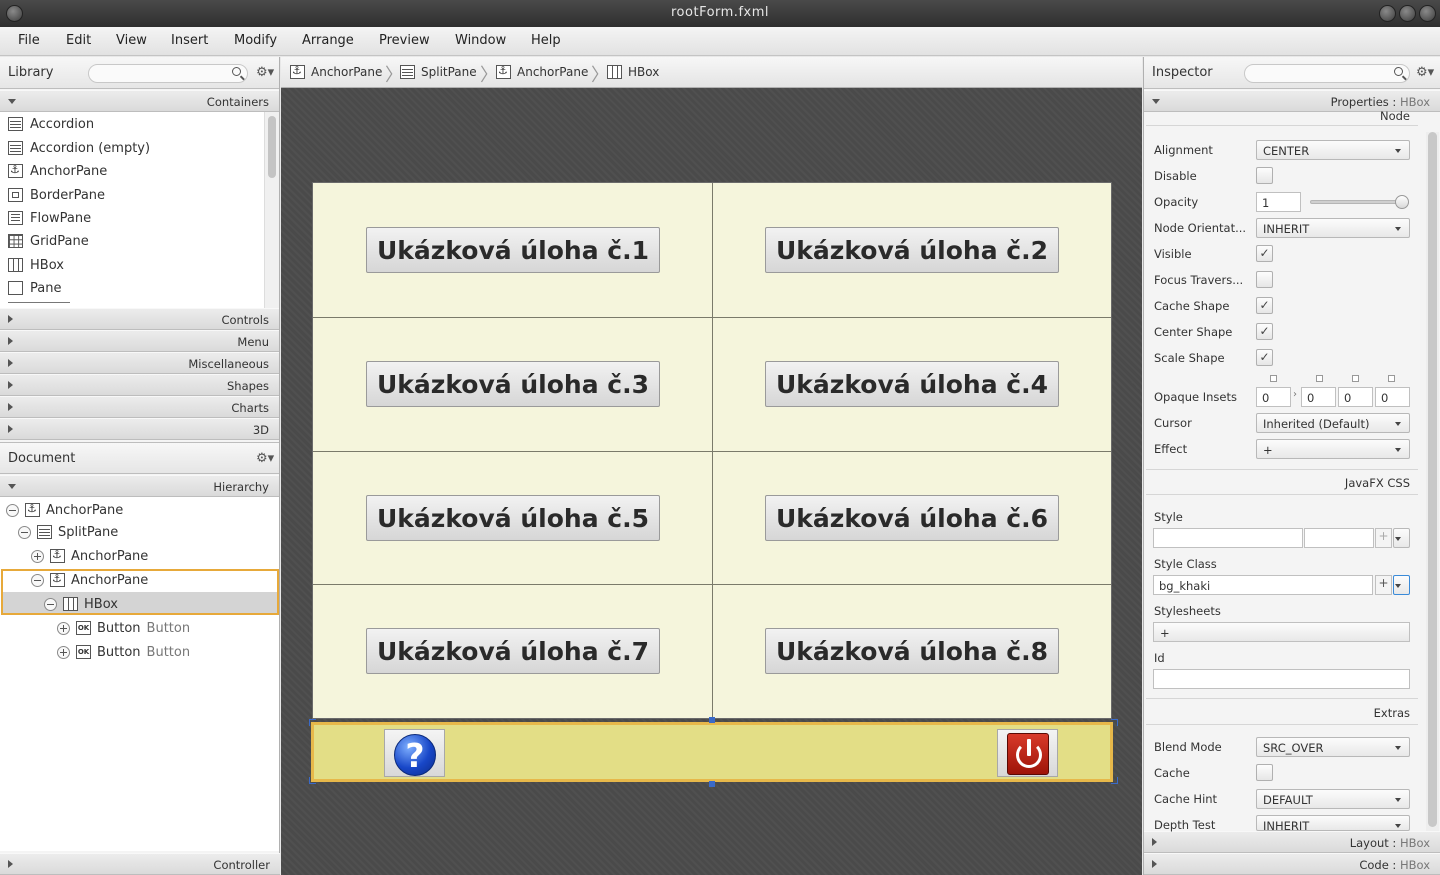  What do you see at coordinates (1327, 73) in the screenshot?
I see `inspector-search-input` at bounding box center [1327, 73].